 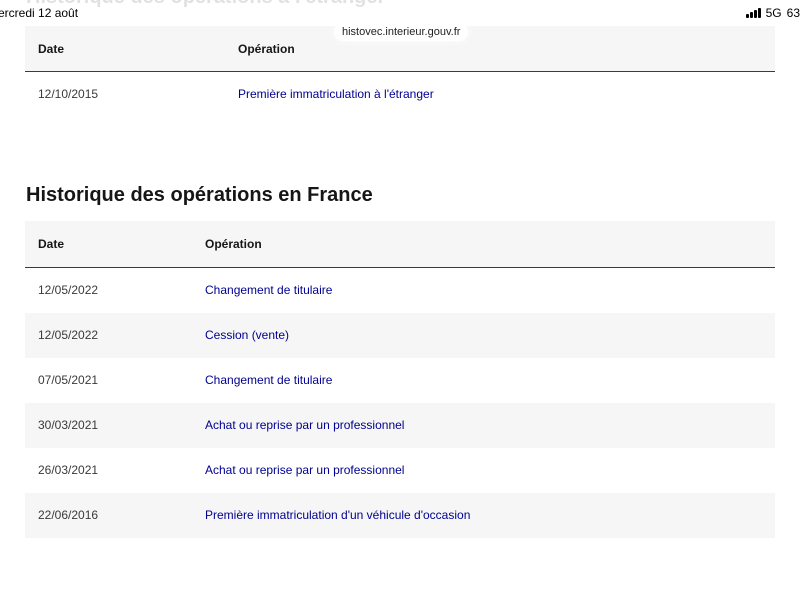 I want to click on battery-label: 63, so click(x=793, y=13).